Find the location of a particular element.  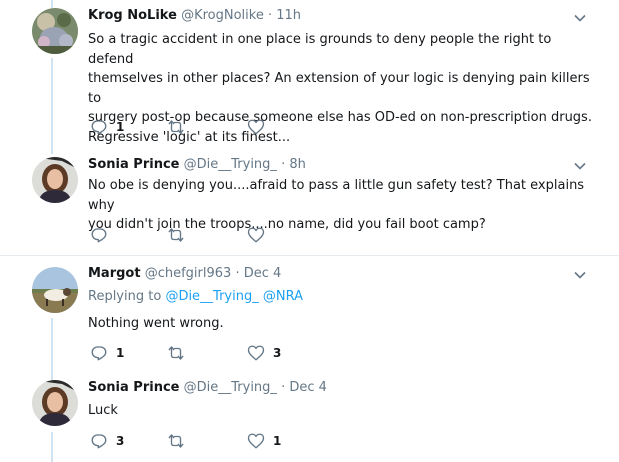

like-count: 1 is located at coordinates (277, 441).